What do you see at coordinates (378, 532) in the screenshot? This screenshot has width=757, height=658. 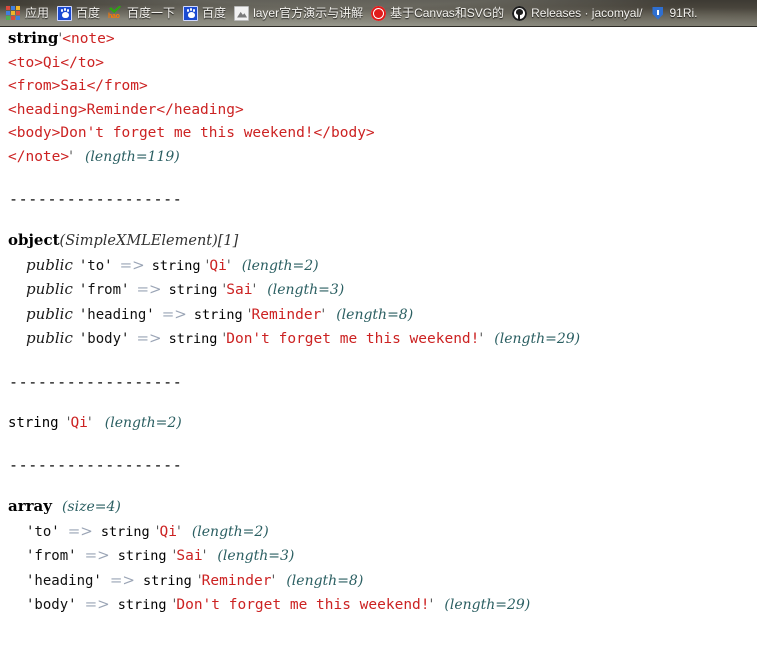 I see `dump-line: 'to' => string 'Qi' (length=2)` at bounding box center [378, 532].